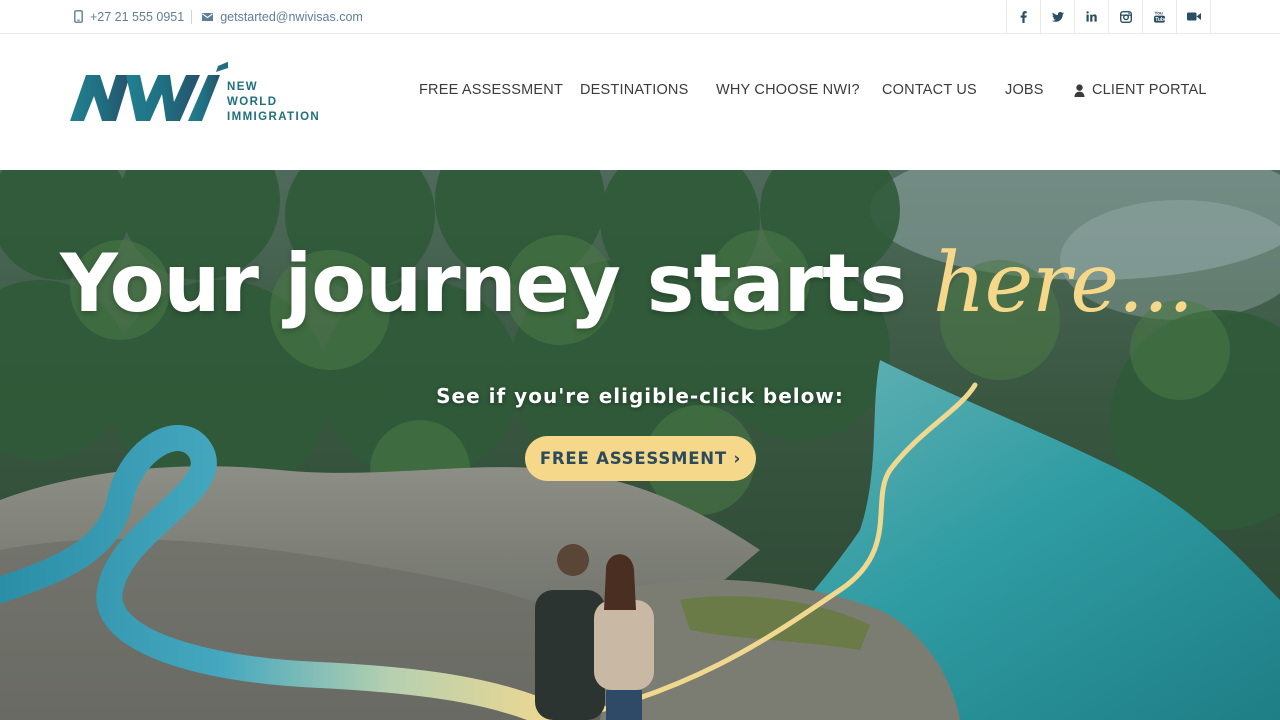 The width and height of the screenshot is (1280, 720). I want to click on instagram-icon, so click(1125, 16).